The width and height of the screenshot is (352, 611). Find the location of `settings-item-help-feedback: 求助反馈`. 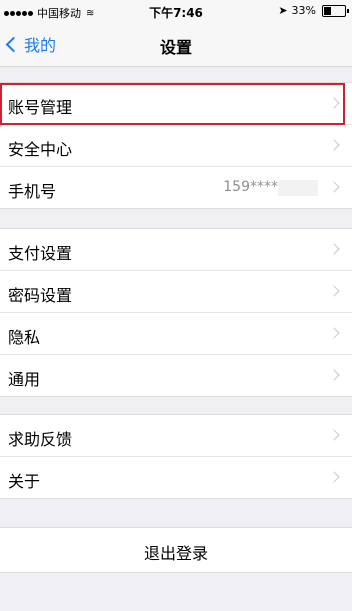

settings-item-help-feedback: 求助反馈 is located at coordinates (176, 436).